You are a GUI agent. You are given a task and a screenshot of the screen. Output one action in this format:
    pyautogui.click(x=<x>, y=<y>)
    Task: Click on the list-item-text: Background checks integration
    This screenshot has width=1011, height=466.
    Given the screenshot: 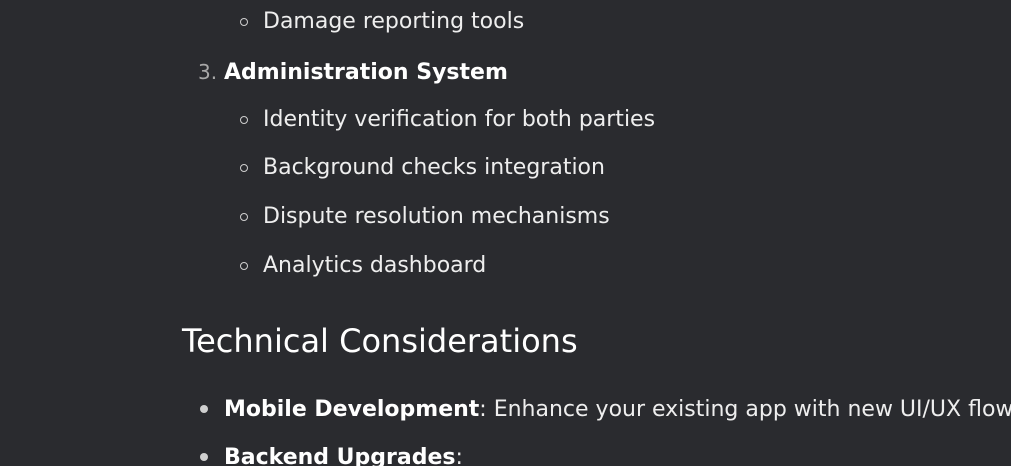 What is the action you would take?
    pyautogui.click(x=434, y=167)
    